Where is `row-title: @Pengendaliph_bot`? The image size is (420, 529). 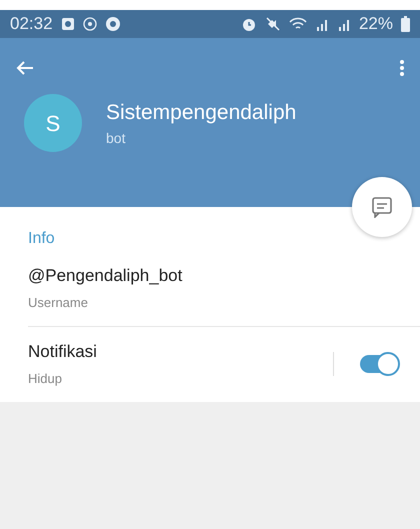 row-title: @Pengendaliph_bot is located at coordinates (105, 276).